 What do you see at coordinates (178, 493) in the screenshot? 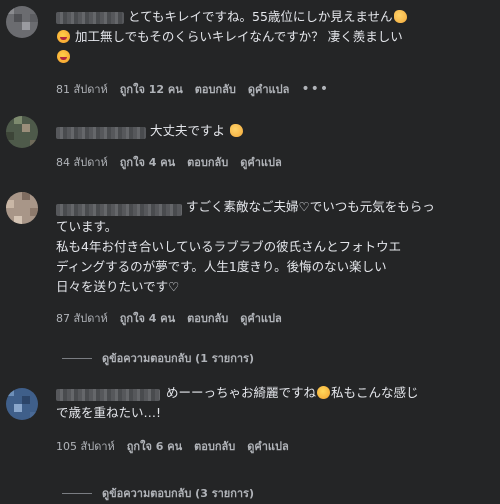
I see `view-replies-label: ดูข้อความตอบกลับ (3 รายการ)` at bounding box center [178, 493].